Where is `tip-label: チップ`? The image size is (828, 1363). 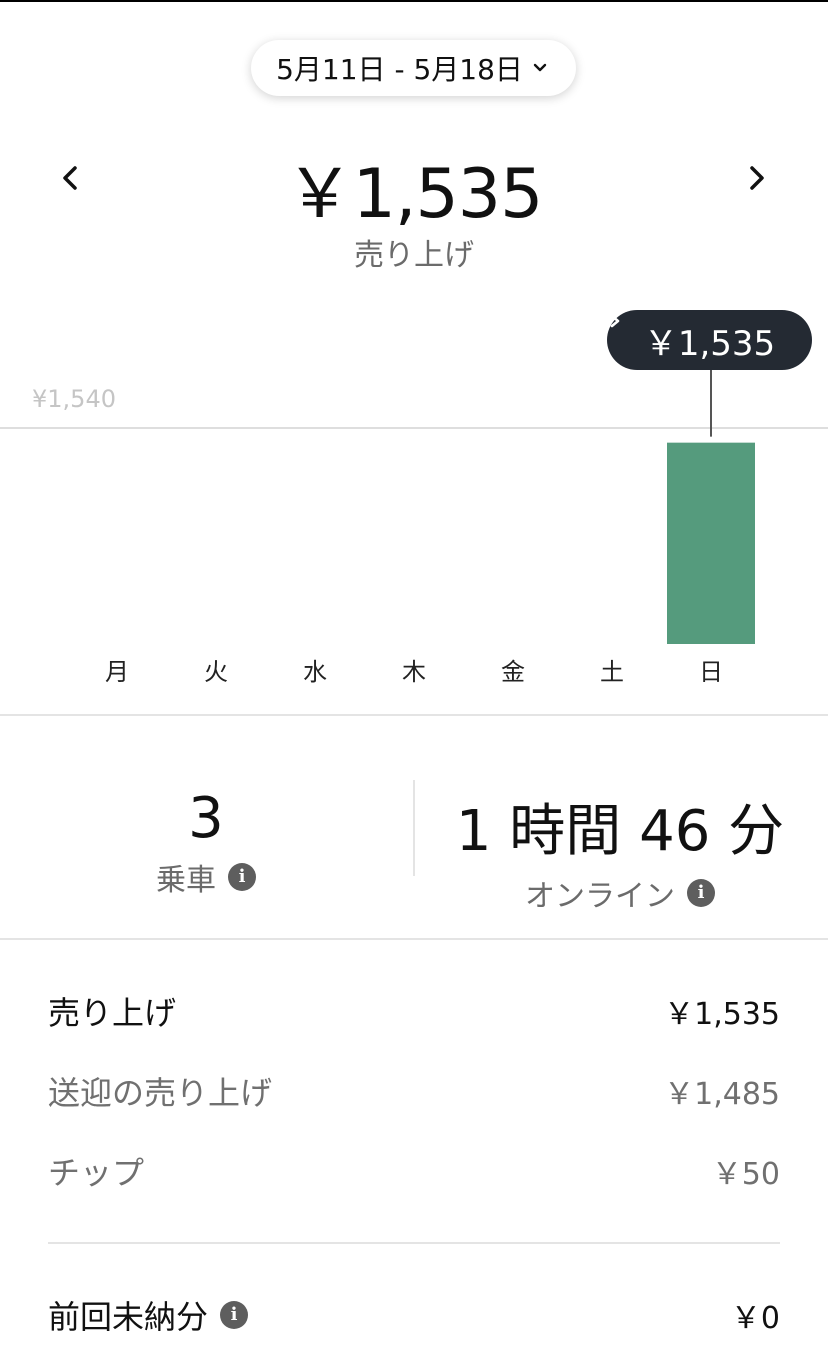 tip-label: チップ is located at coordinates (96, 1173).